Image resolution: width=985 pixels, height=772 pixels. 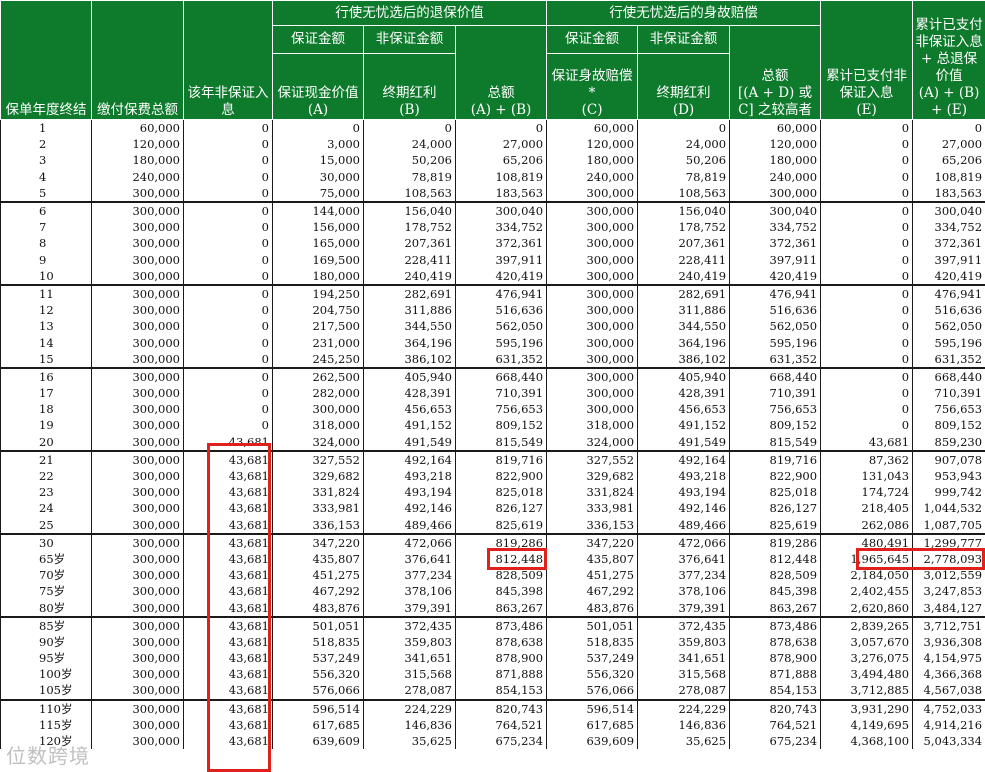 What do you see at coordinates (409, 359) in the screenshot?
I see `table-cell: 386,102` at bounding box center [409, 359].